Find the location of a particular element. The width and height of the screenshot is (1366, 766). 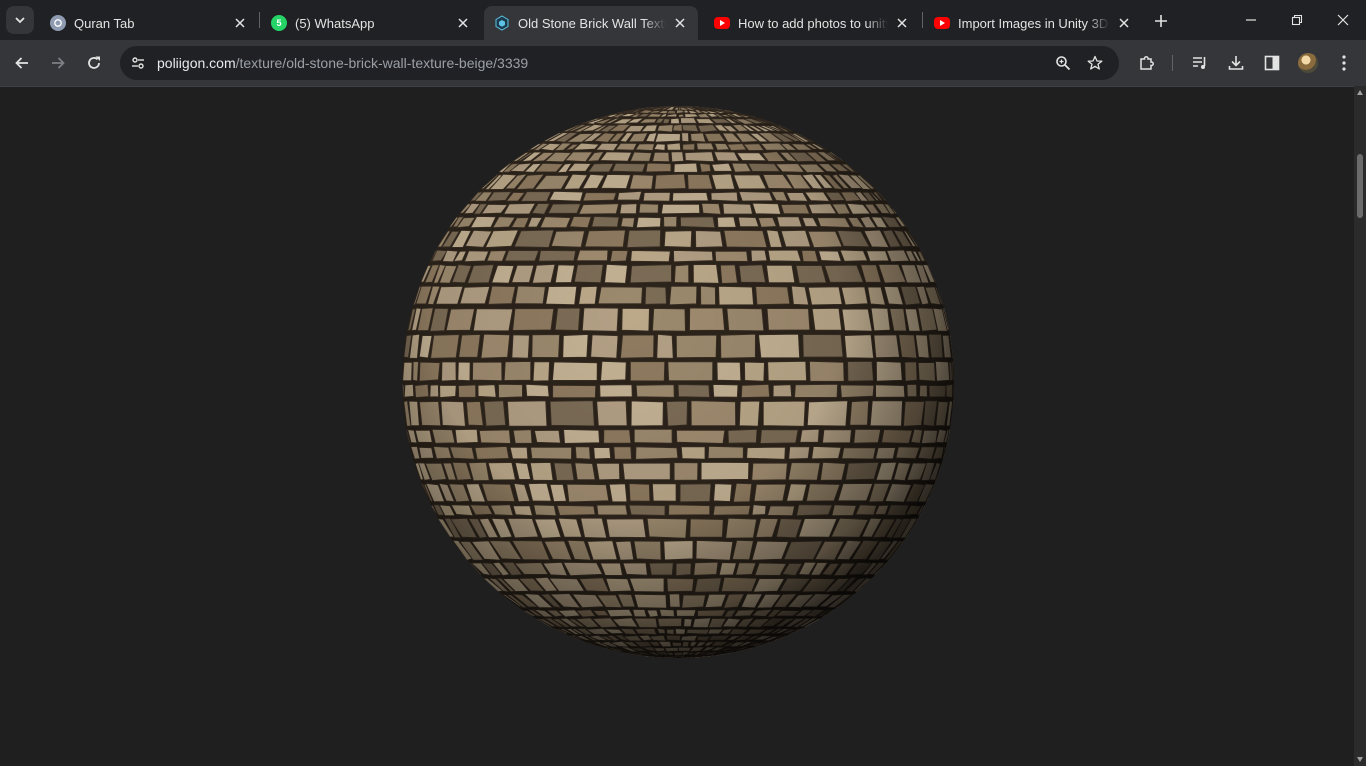

kebab-menu-icon is located at coordinates (1344, 63).